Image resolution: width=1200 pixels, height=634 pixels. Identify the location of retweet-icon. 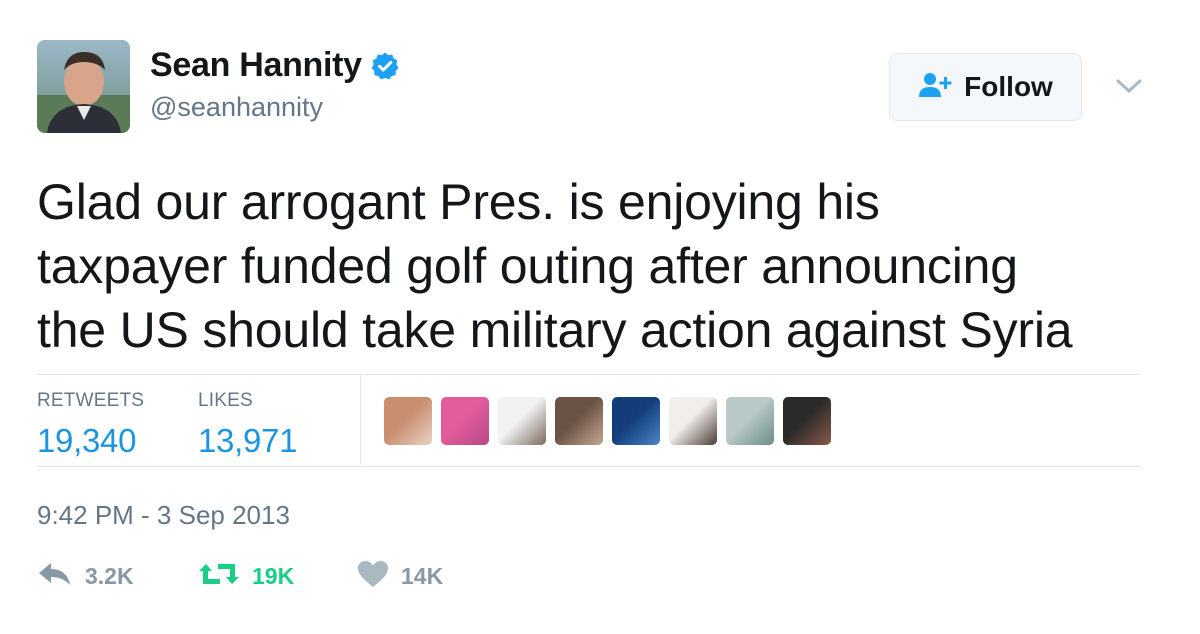
(219, 576).